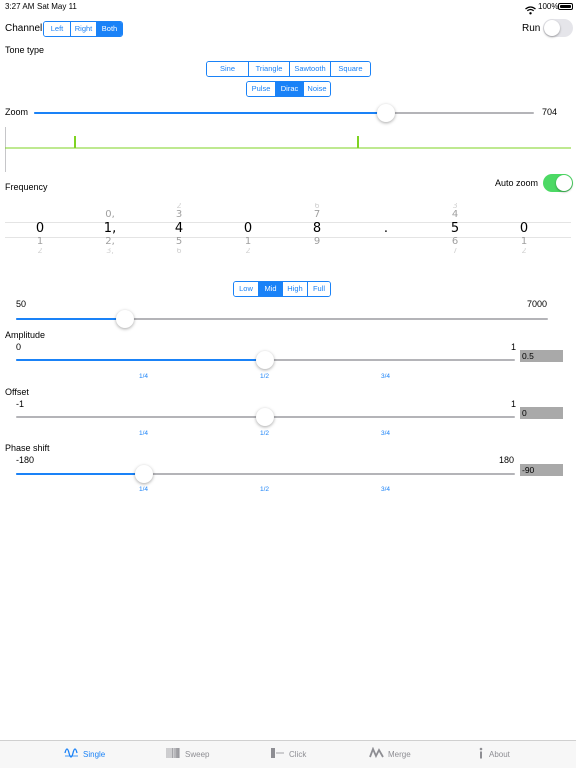 The image size is (576, 768). I want to click on phase-shift-mark-half: 1/2, so click(264, 489).